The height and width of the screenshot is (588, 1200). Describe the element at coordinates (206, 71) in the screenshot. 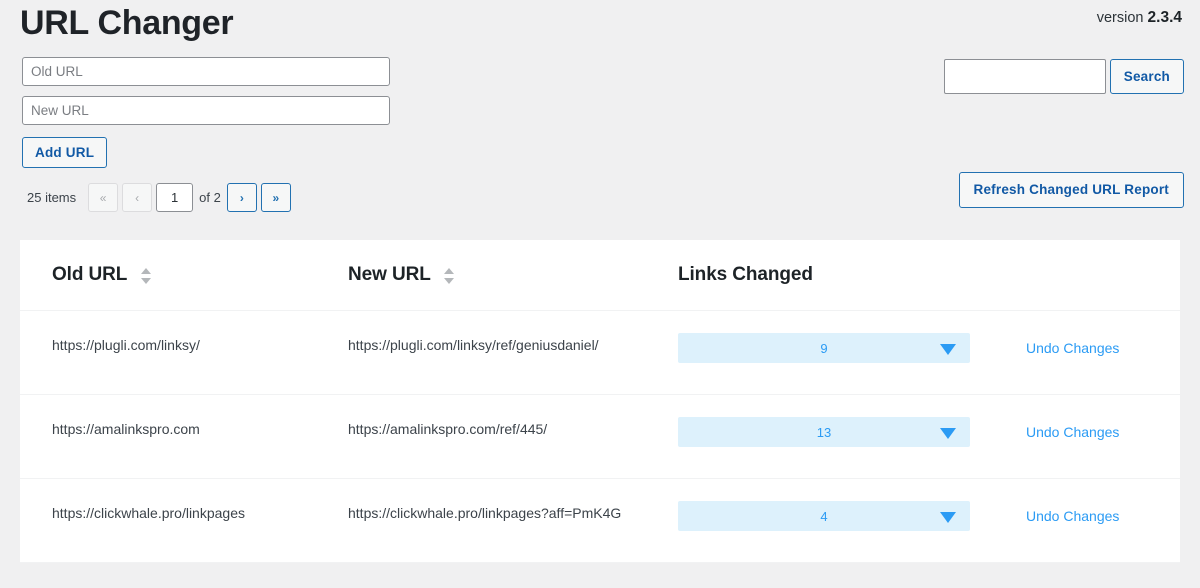

I see `old-url-input` at that location.